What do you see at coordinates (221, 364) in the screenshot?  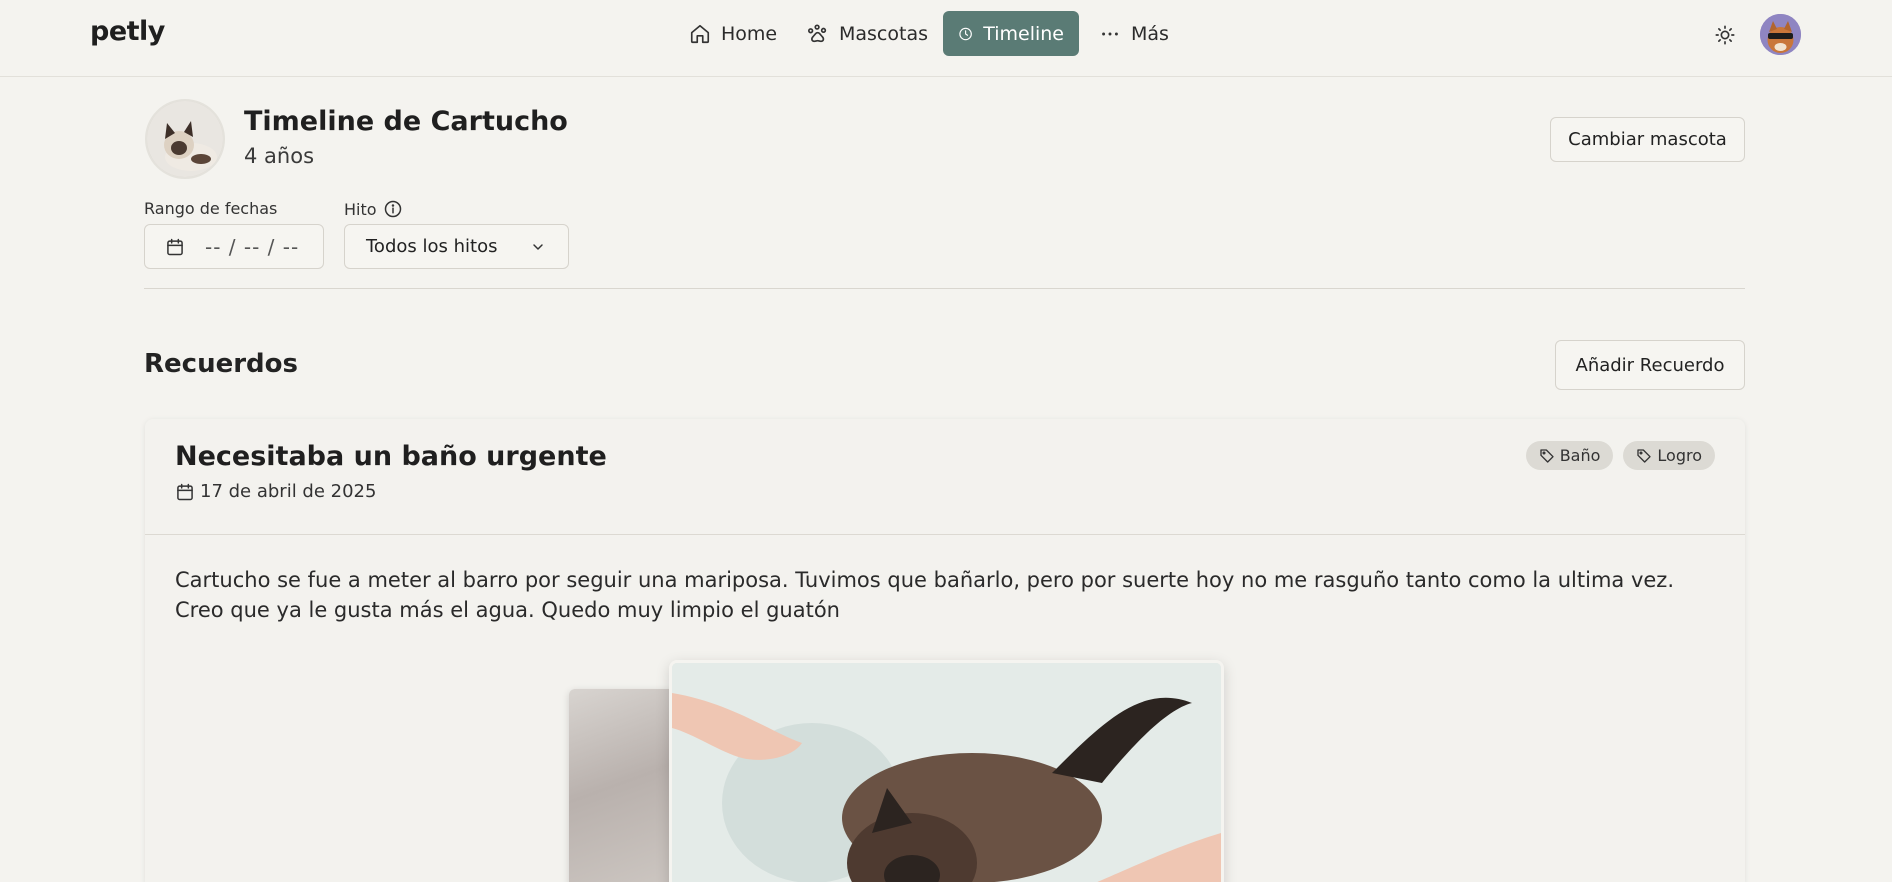 I see `section-title: Recuerdos` at bounding box center [221, 364].